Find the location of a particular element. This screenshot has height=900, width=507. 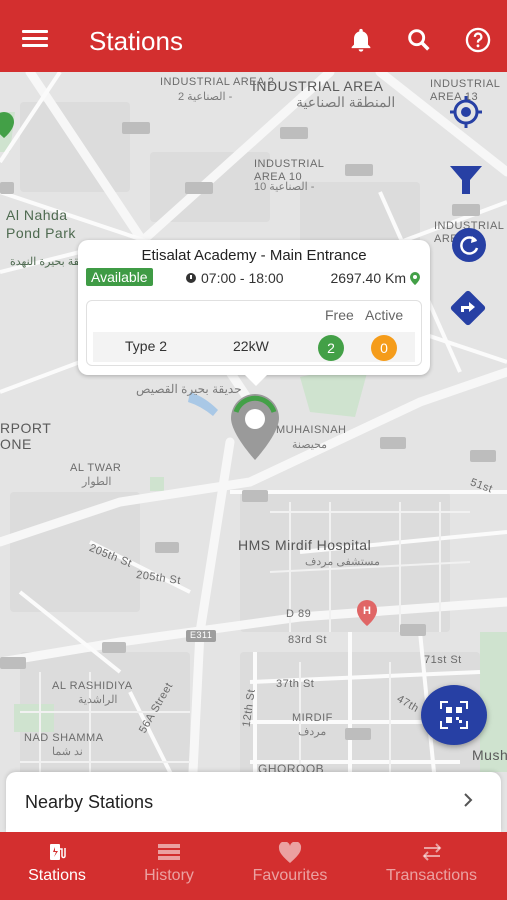

help-icon is located at coordinates (478, 40).